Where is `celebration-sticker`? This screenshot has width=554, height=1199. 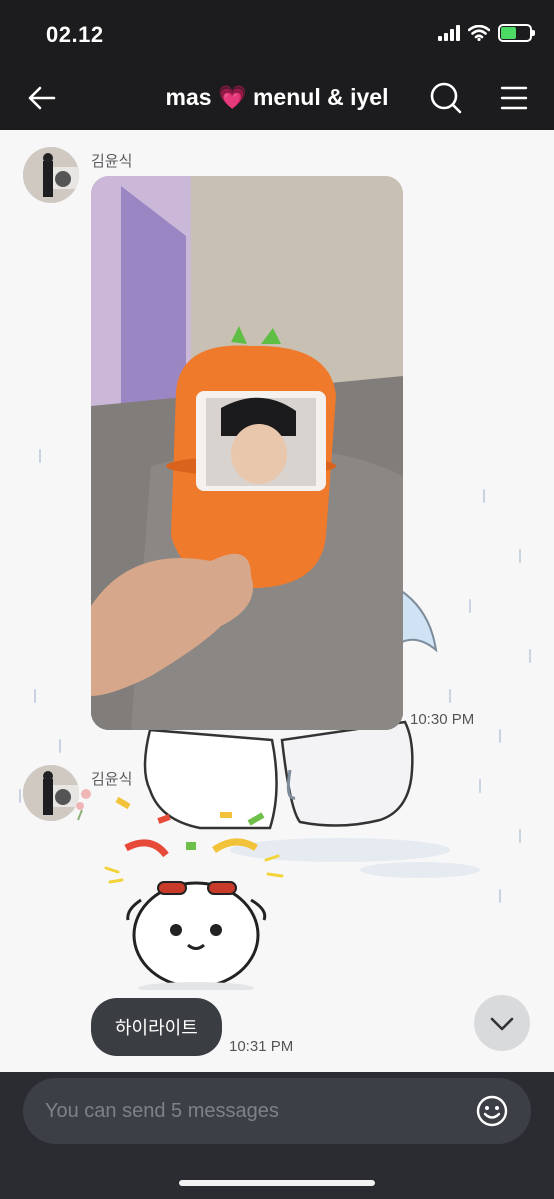
celebration-sticker is located at coordinates (196, 890).